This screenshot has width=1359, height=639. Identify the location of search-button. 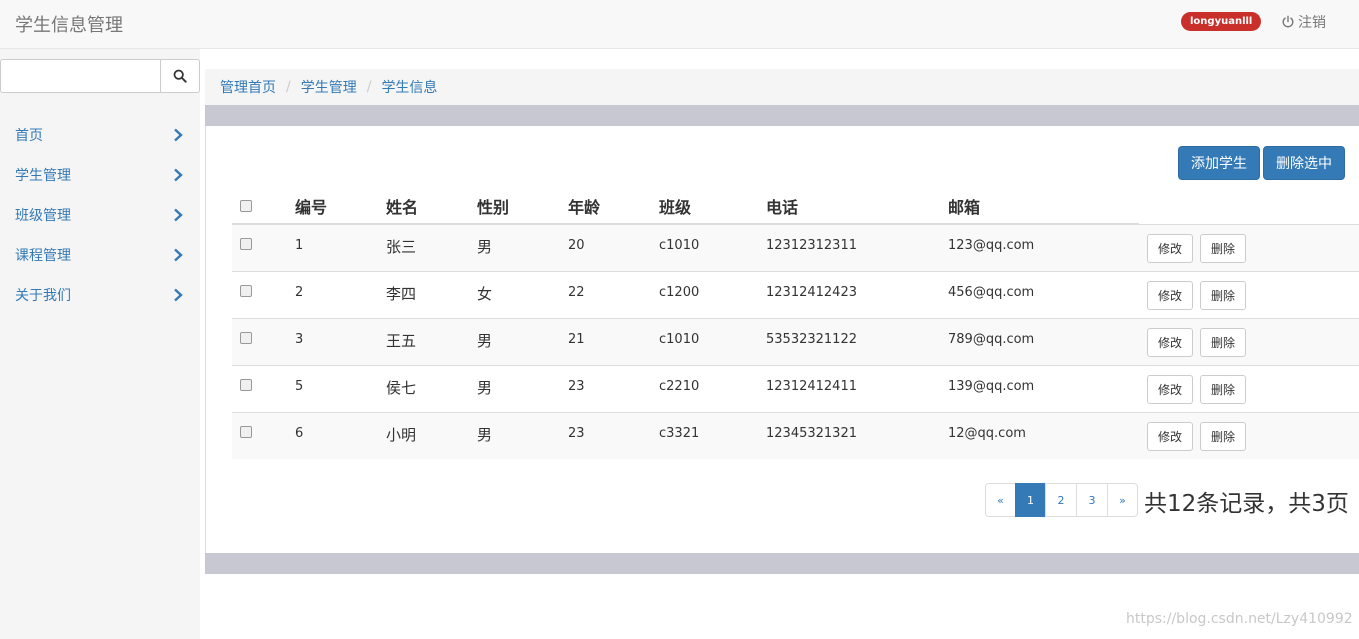
(180, 76).